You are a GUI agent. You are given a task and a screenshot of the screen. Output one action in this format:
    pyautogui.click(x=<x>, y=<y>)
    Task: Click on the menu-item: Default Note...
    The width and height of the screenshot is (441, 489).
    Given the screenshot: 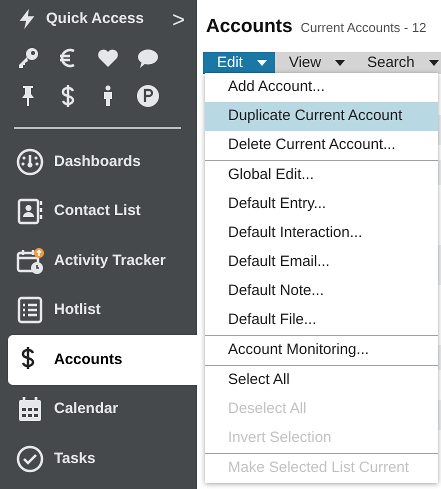 What is the action you would take?
    pyautogui.click(x=321, y=291)
    